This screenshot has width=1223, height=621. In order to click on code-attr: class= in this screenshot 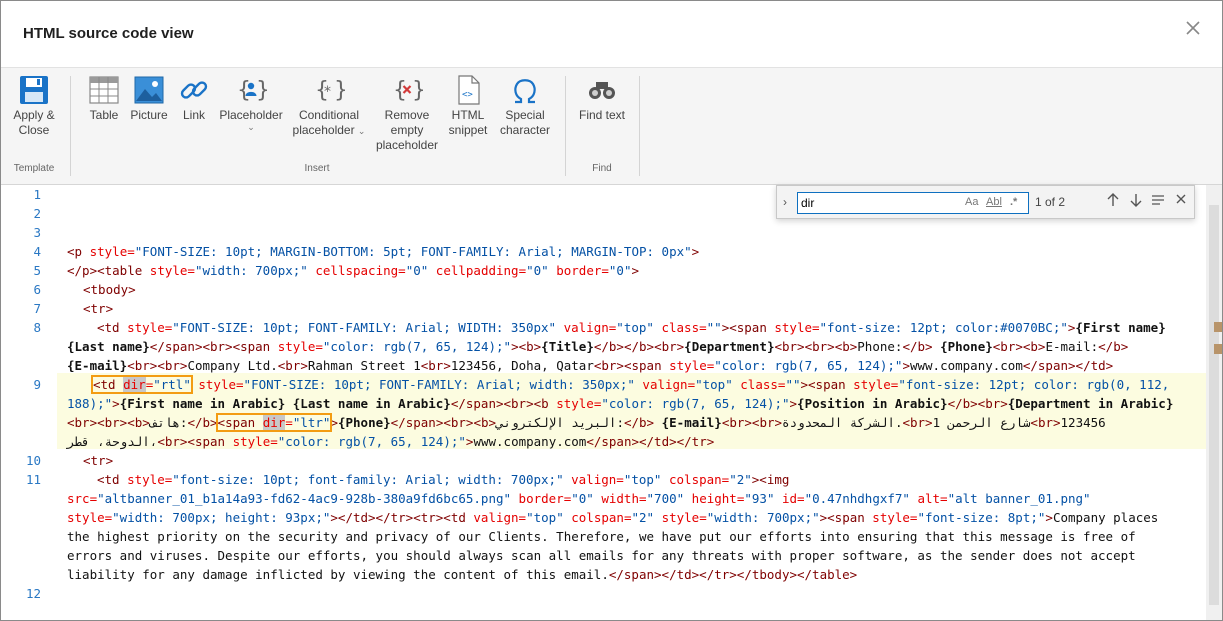, I will do `click(759, 384)`.